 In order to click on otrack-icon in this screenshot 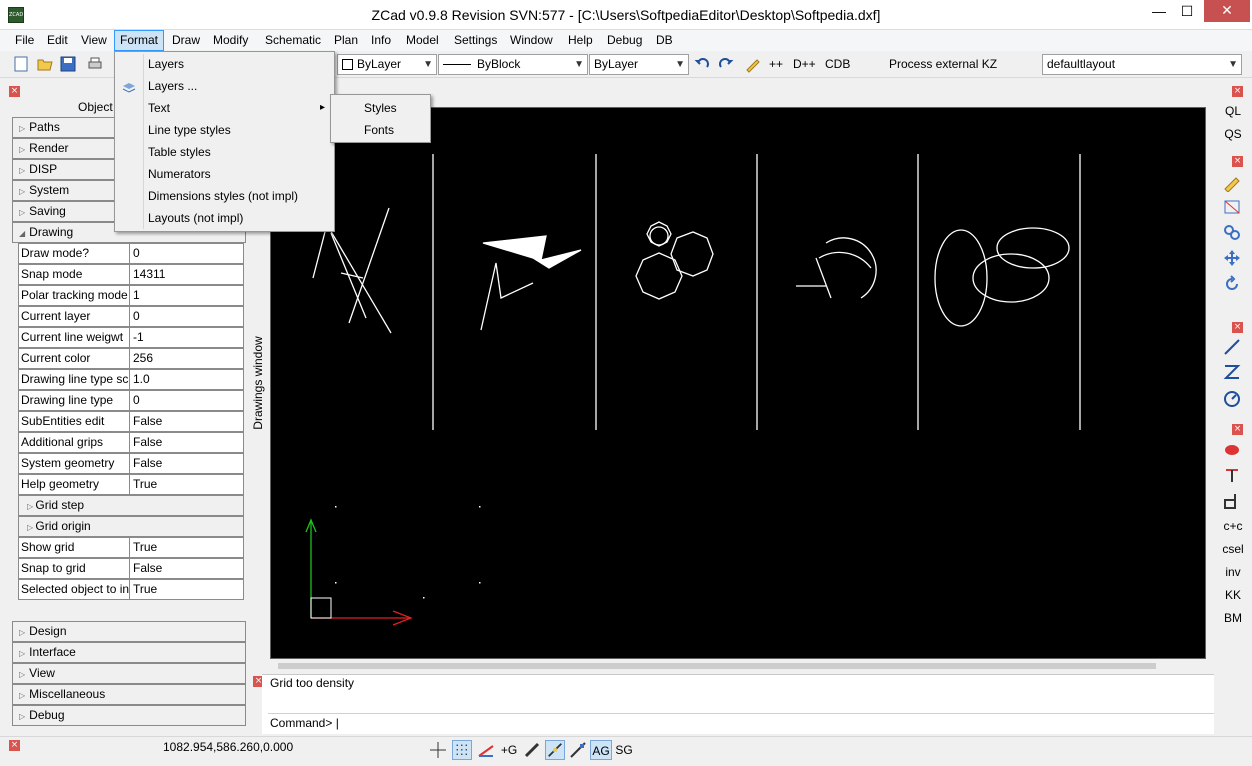, I will do `click(578, 750)`.